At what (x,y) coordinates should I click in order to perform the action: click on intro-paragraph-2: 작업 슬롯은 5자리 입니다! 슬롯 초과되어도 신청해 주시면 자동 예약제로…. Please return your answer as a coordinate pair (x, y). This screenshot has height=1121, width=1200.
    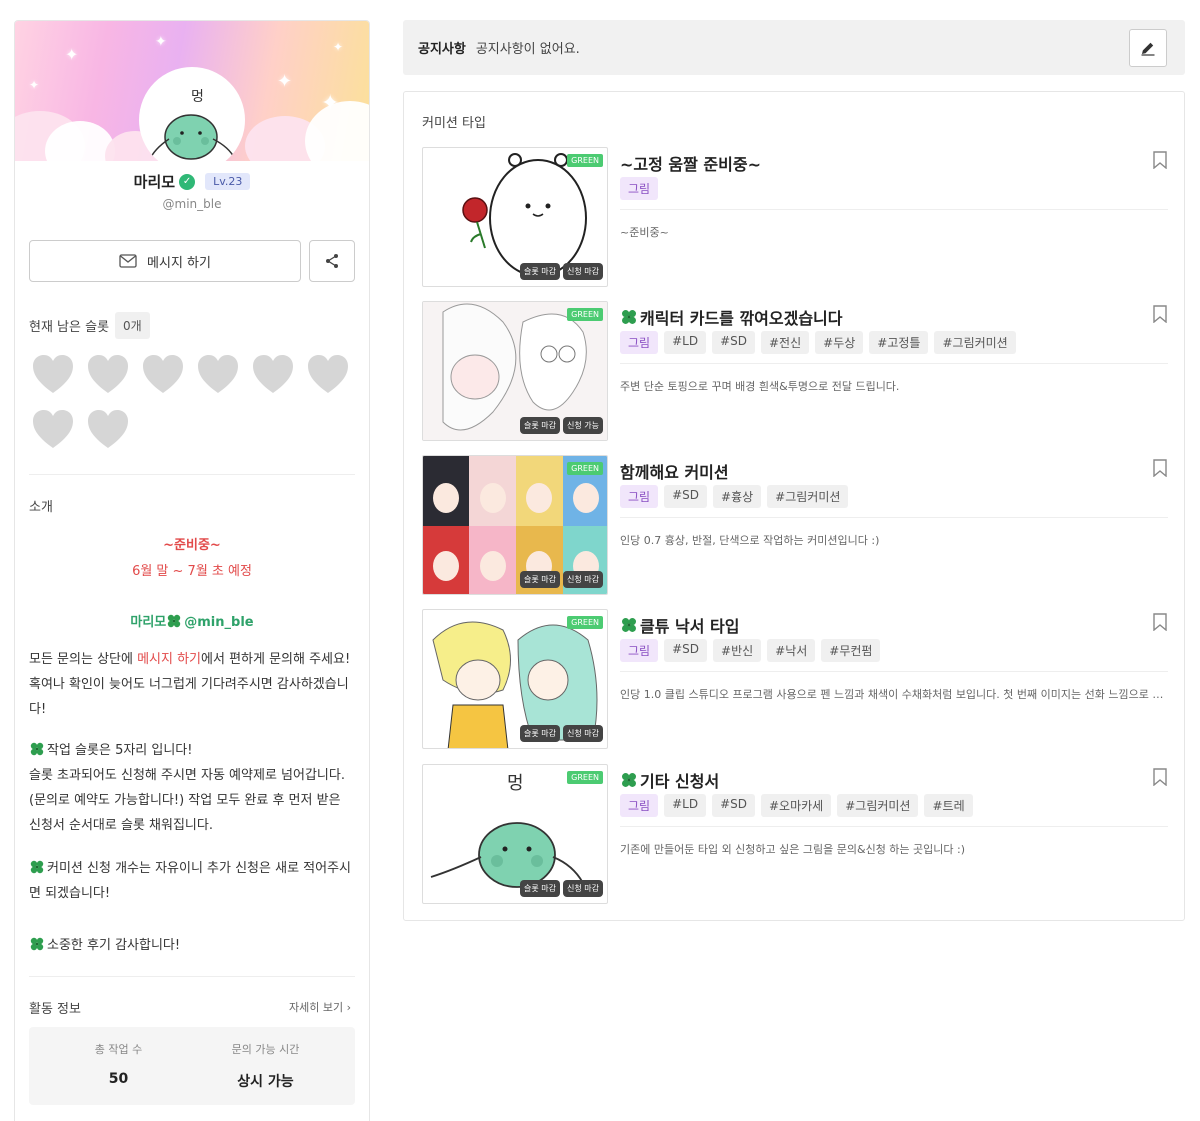
    Looking at the image, I should click on (192, 788).